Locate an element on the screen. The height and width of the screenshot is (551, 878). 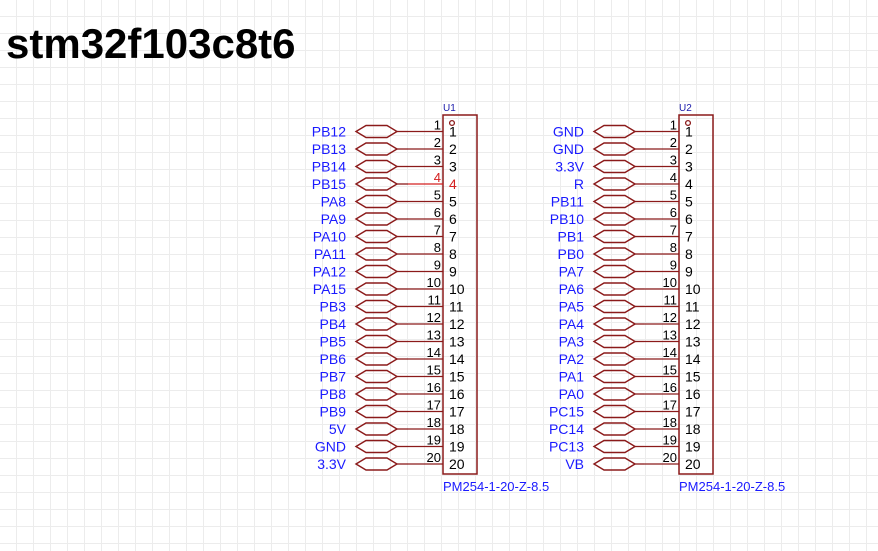
net-label: PA3 is located at coordinates (572, 342).